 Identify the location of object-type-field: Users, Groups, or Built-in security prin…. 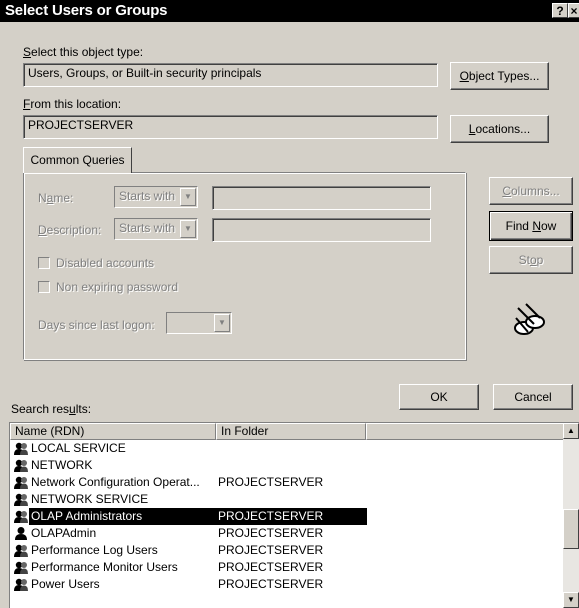
(230, 75).